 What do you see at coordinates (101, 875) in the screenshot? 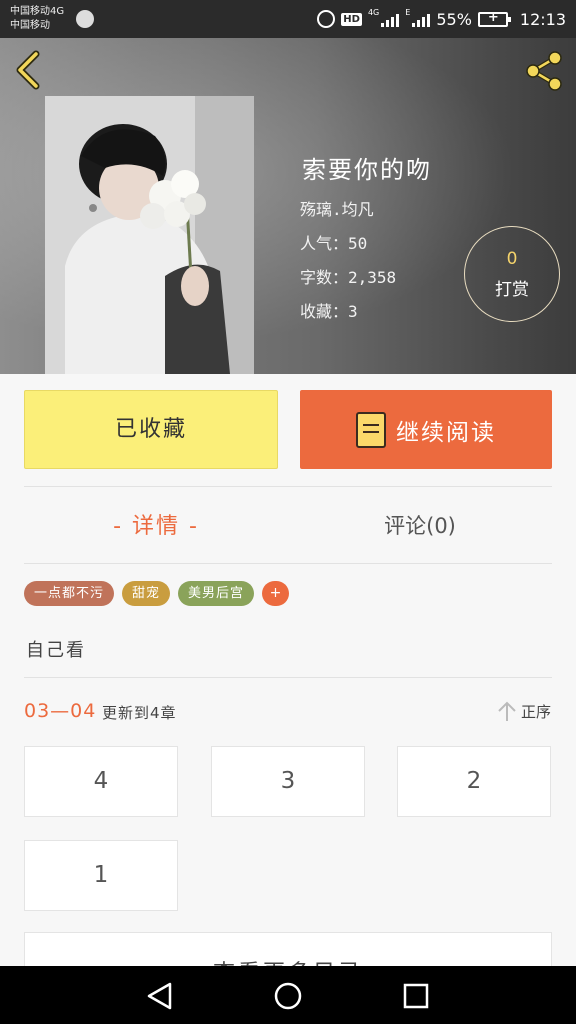
I see `chapter-button: 1` at bounding box center [101, 875].